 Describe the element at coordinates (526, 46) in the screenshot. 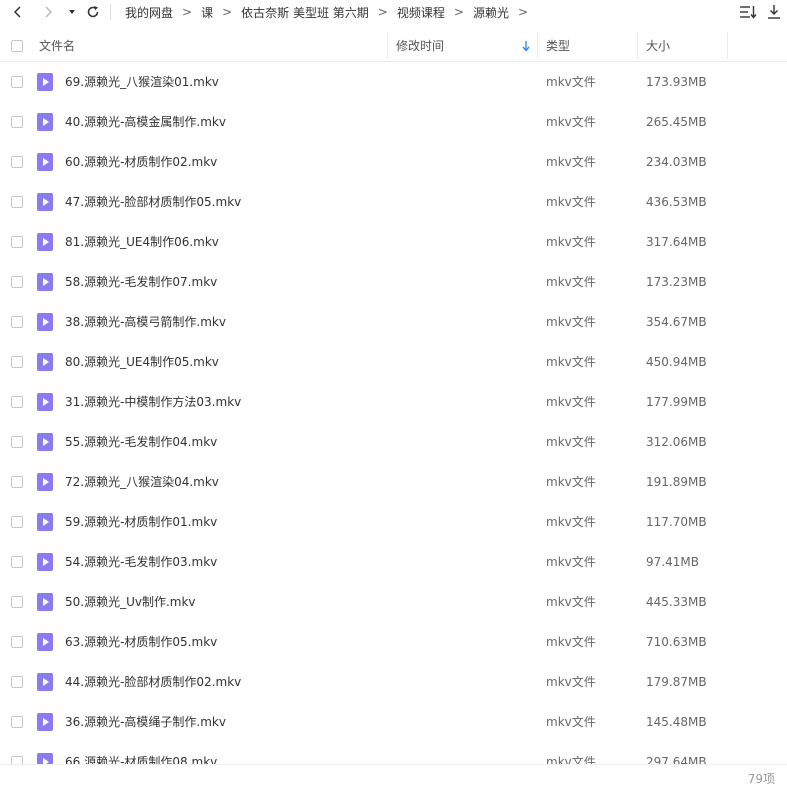

I see `sort-down-arrow-icon` at that location.